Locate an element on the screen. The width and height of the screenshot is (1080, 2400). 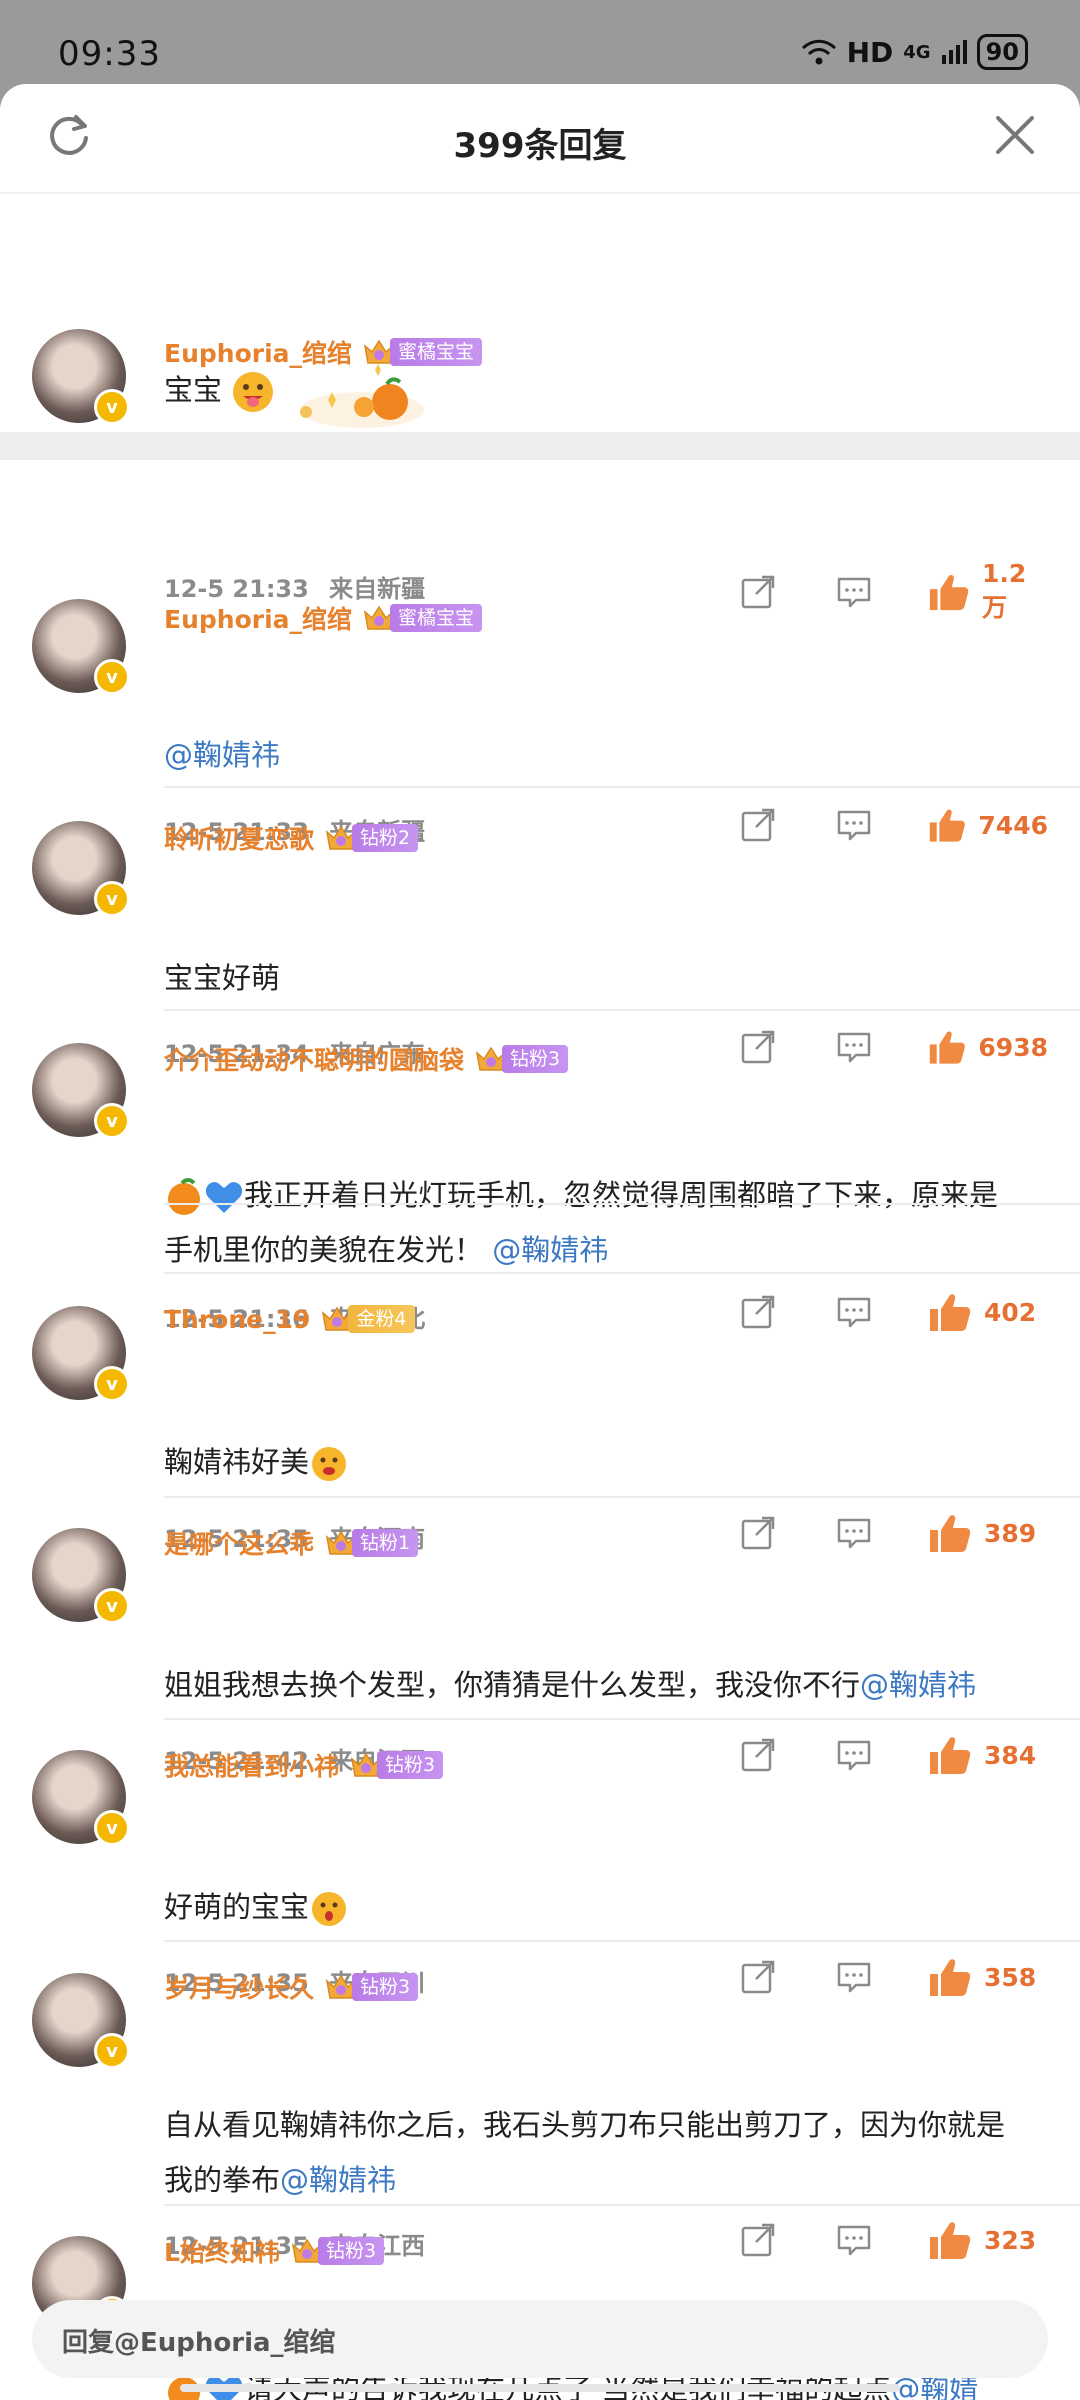
comment-actions: 1.2万 is located at coordinates (894, 591).